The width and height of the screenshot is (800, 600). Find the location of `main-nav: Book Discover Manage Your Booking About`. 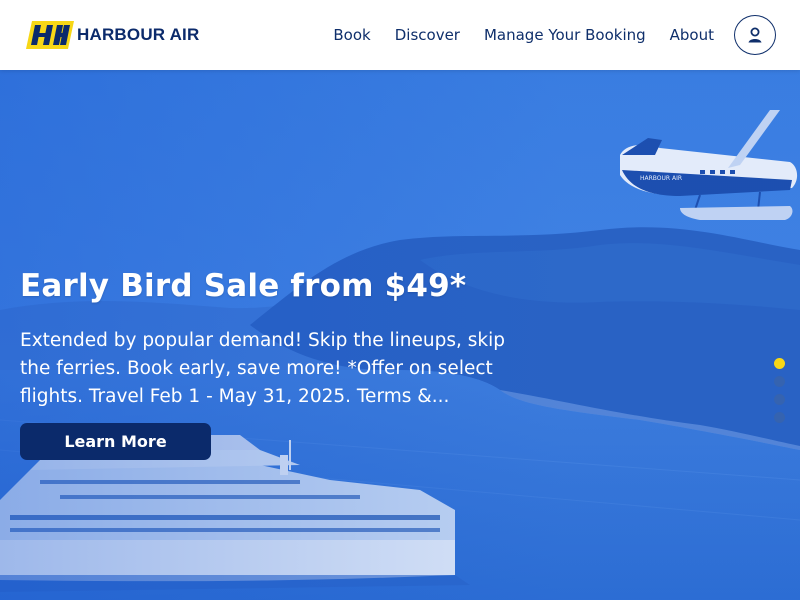

main-nav: Book Discover Manage Your Booking About is located at coordinates (523, 35).